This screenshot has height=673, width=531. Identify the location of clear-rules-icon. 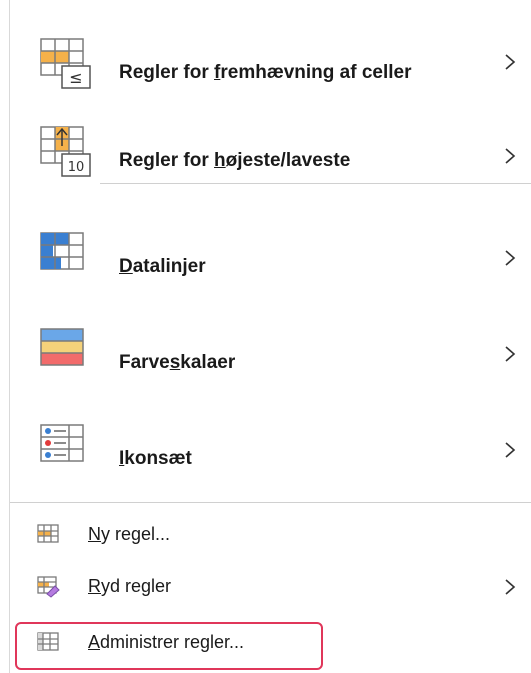
(48, 587).